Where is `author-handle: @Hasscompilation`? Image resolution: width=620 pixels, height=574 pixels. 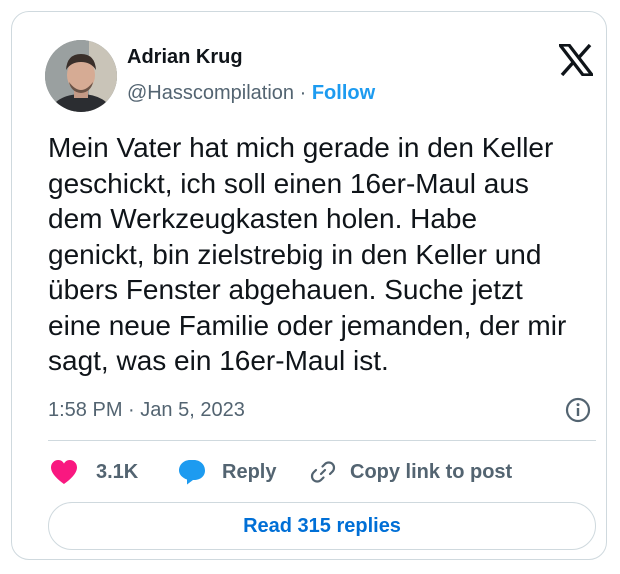 author-handle: @Hasscompilation is located at coordinates (210, 93).